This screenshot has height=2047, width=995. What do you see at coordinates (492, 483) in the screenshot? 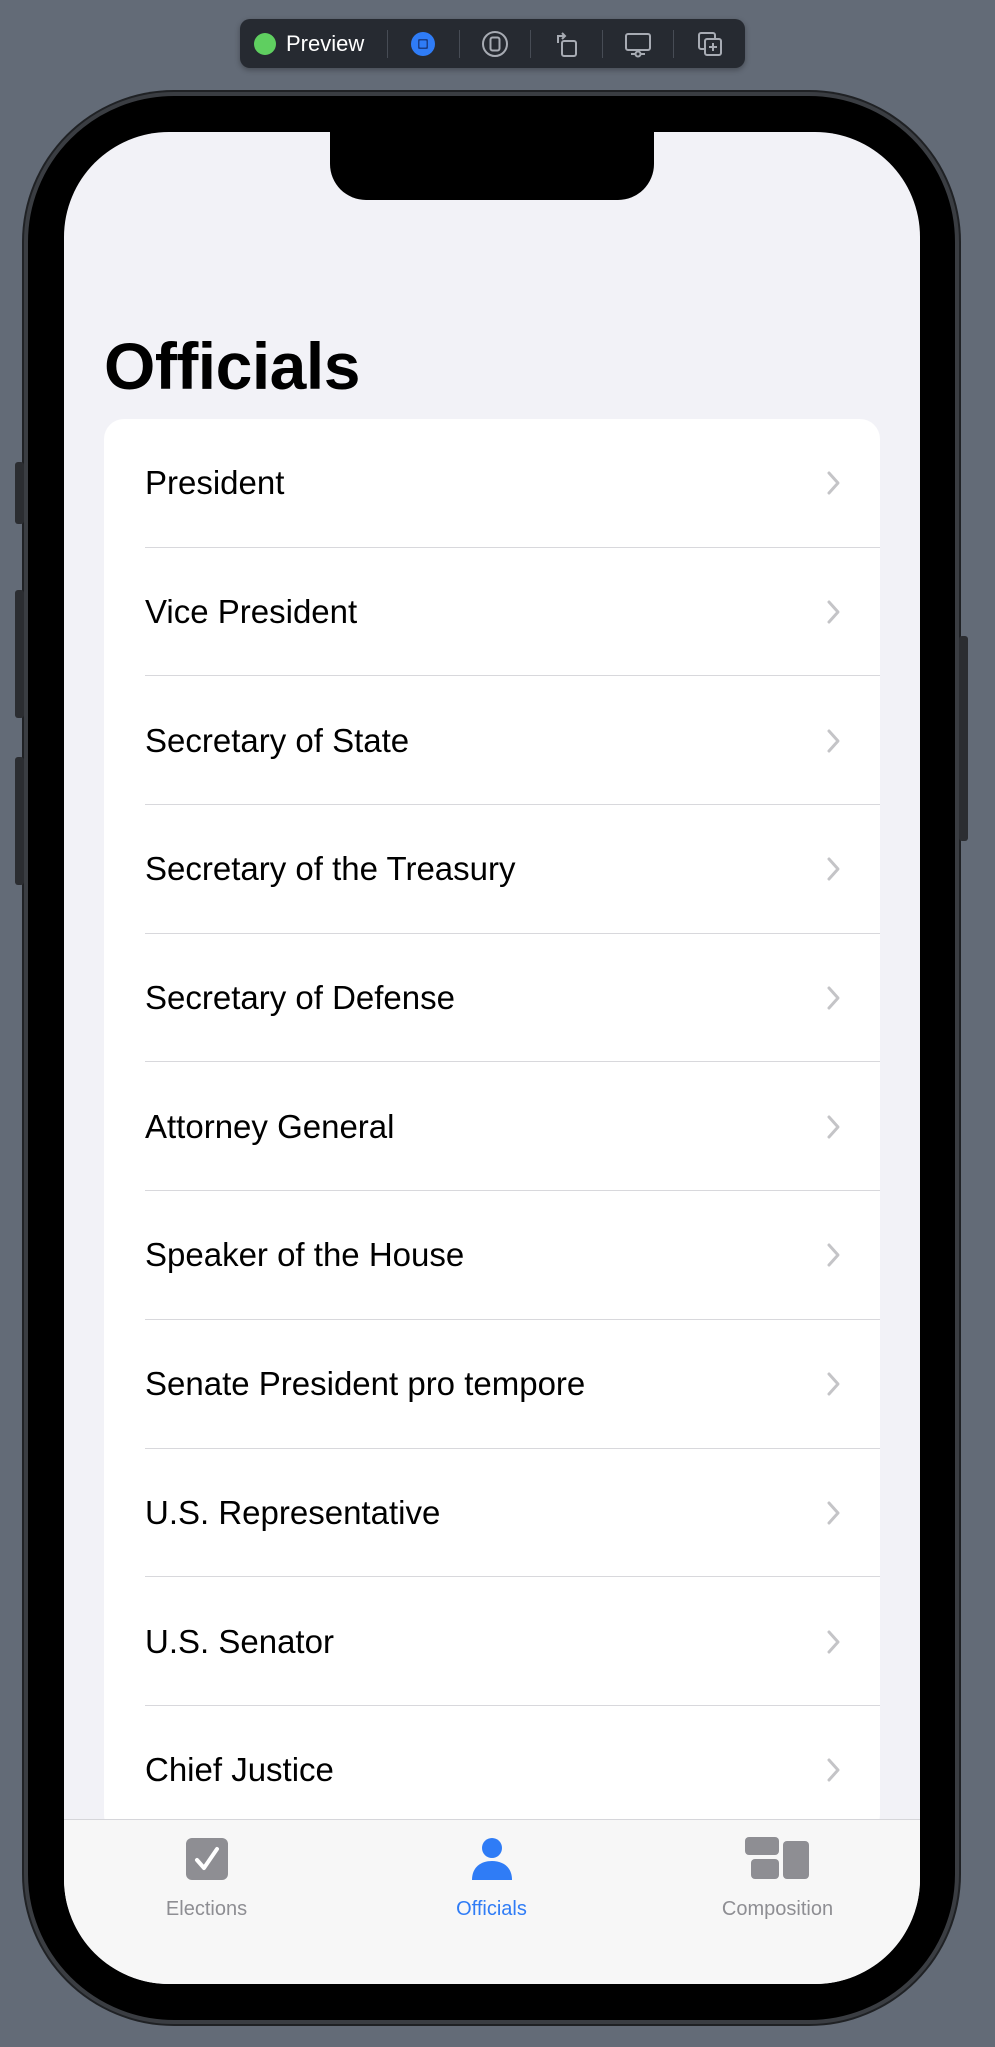
I see `list-item-president: President` at bounding box center [492, 483].